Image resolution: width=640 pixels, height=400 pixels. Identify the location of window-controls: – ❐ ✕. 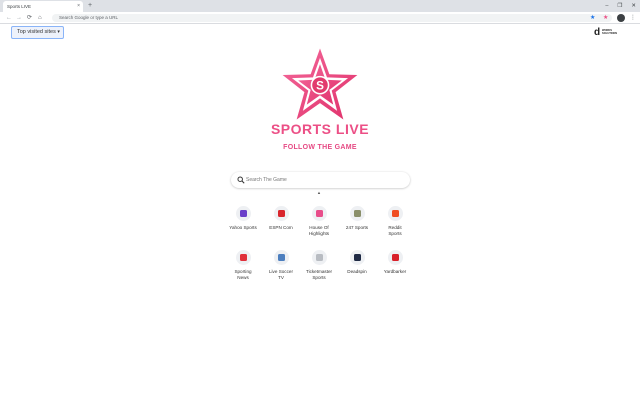
(620, 6).